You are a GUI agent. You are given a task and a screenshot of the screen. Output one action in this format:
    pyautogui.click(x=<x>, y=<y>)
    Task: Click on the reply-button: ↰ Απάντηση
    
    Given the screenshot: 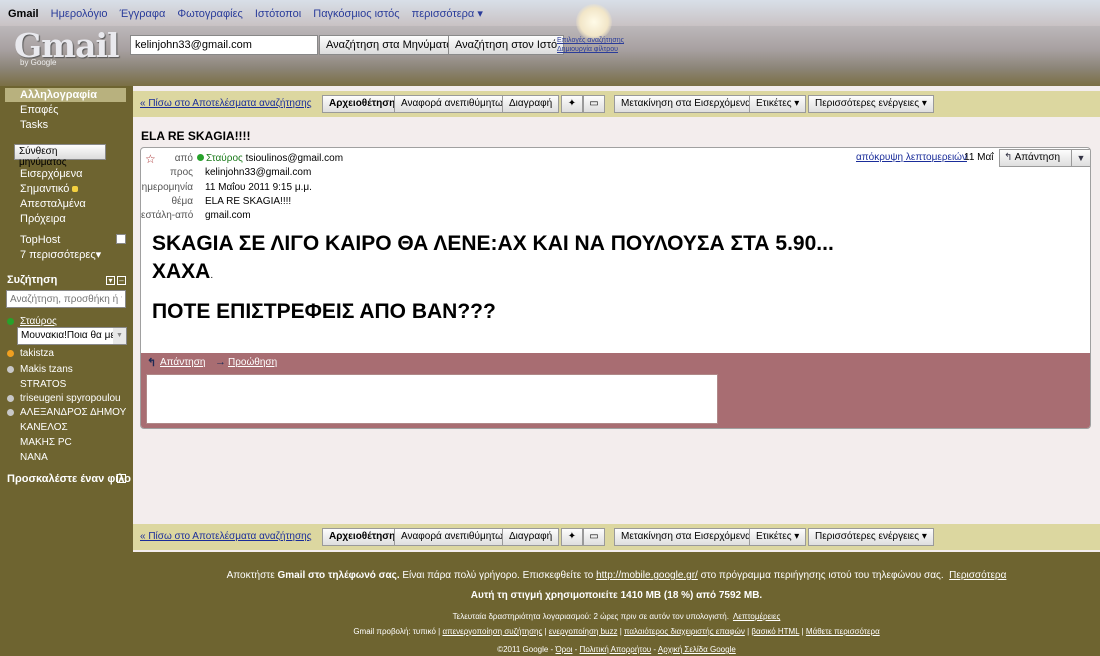 What is the action you would take?
    pyautogui.click(x=1035, y=158)
    